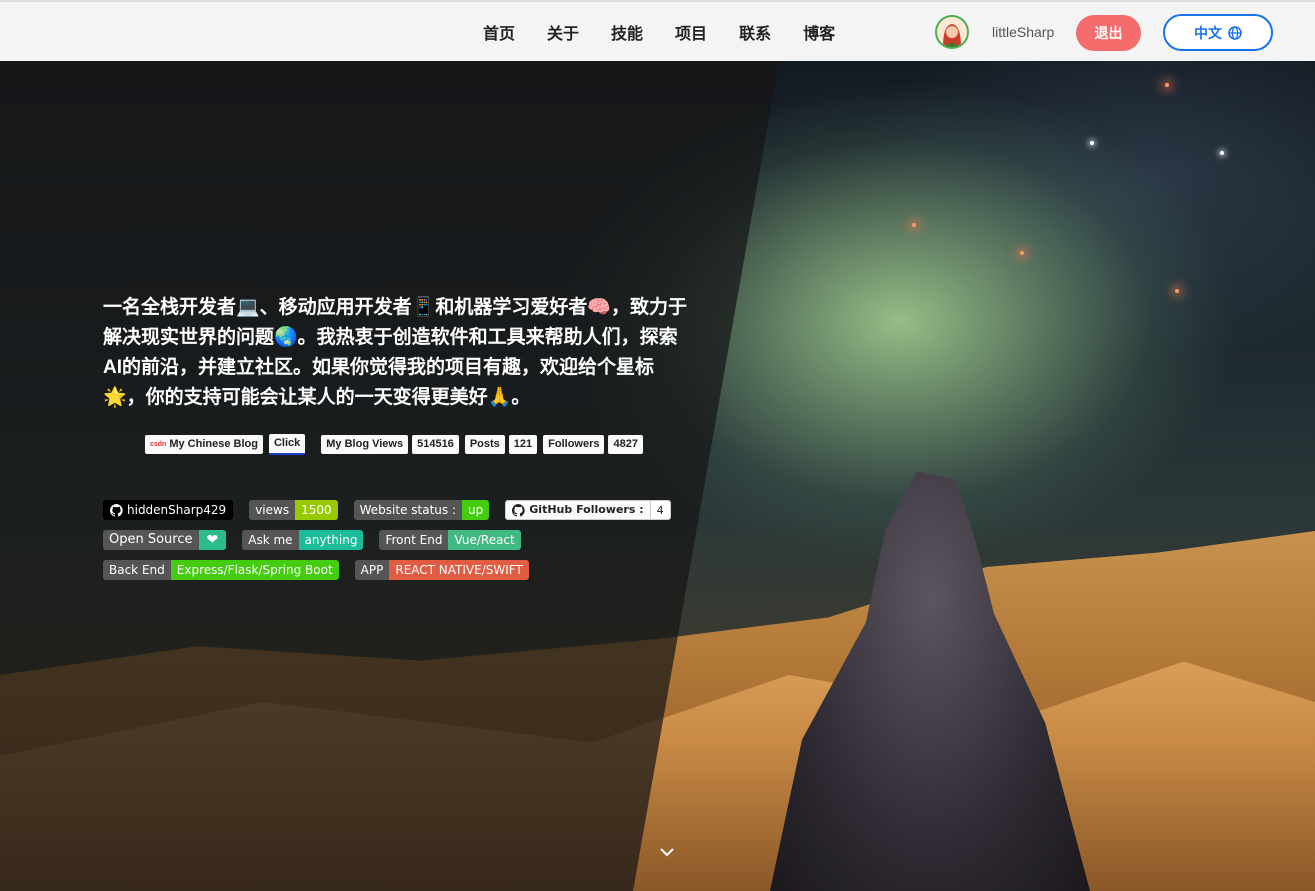 This screenshot has height=891, width=1315. What do you see at coordinates (408, 510) in the screenshot?
I see `website-status-label: Website status :` at bounding box center [408, 510].